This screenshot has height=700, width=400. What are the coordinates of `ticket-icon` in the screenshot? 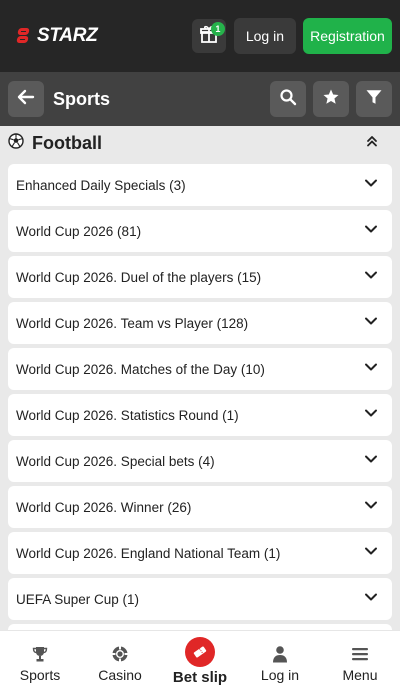 It's located at (200, 652).